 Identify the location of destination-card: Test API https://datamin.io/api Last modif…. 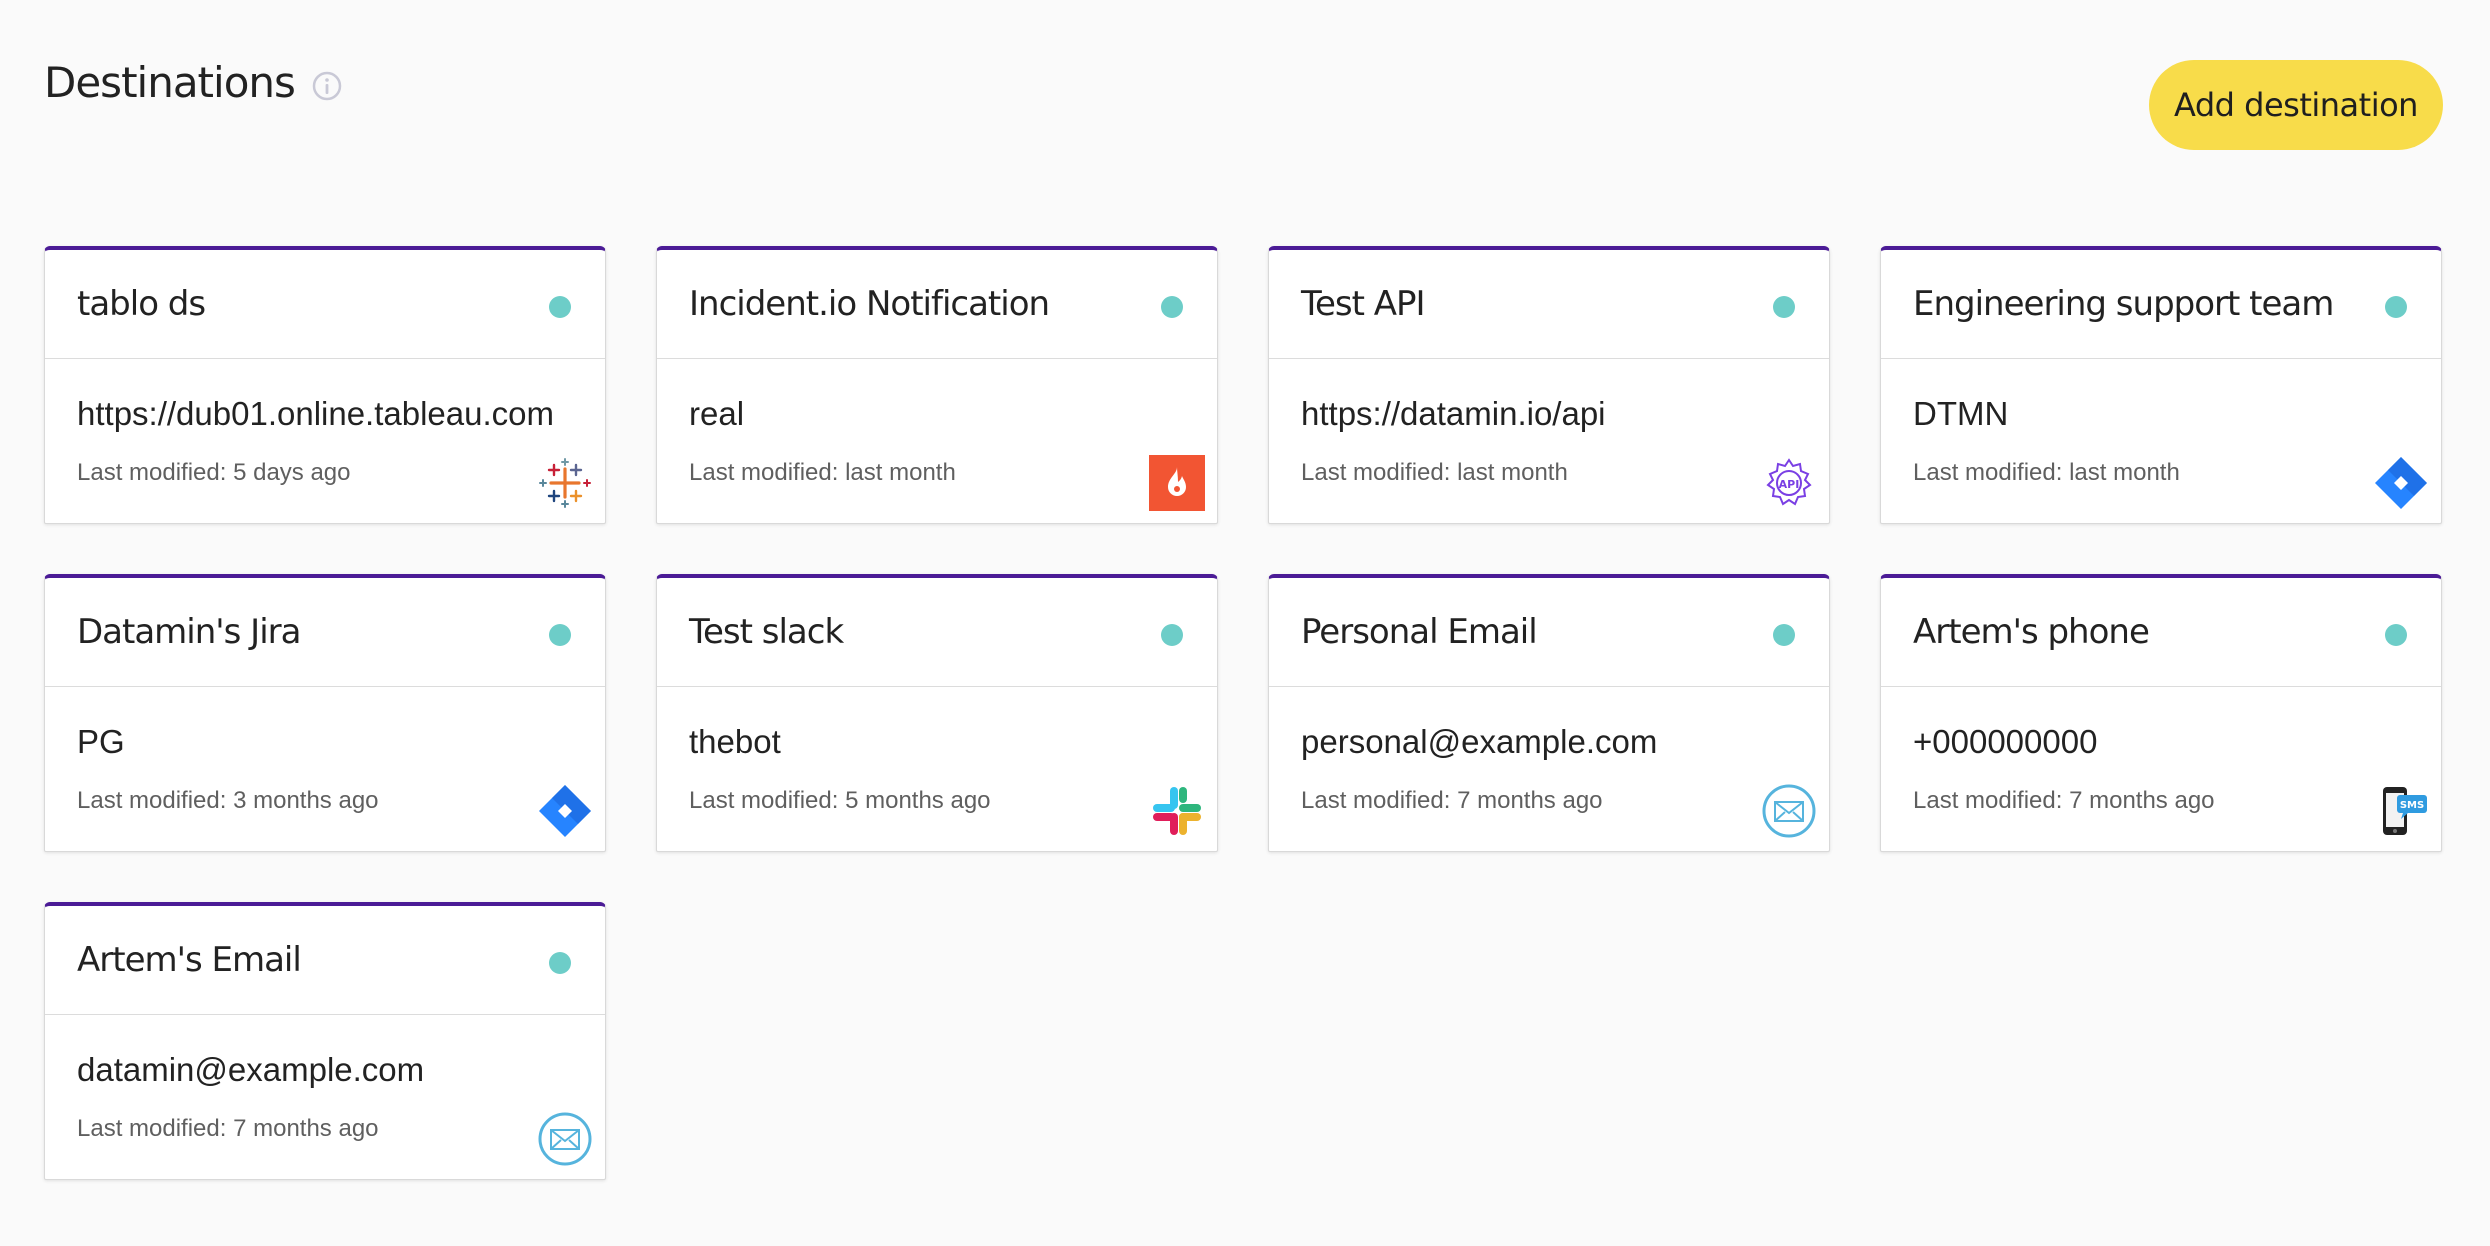
(1549, 385).